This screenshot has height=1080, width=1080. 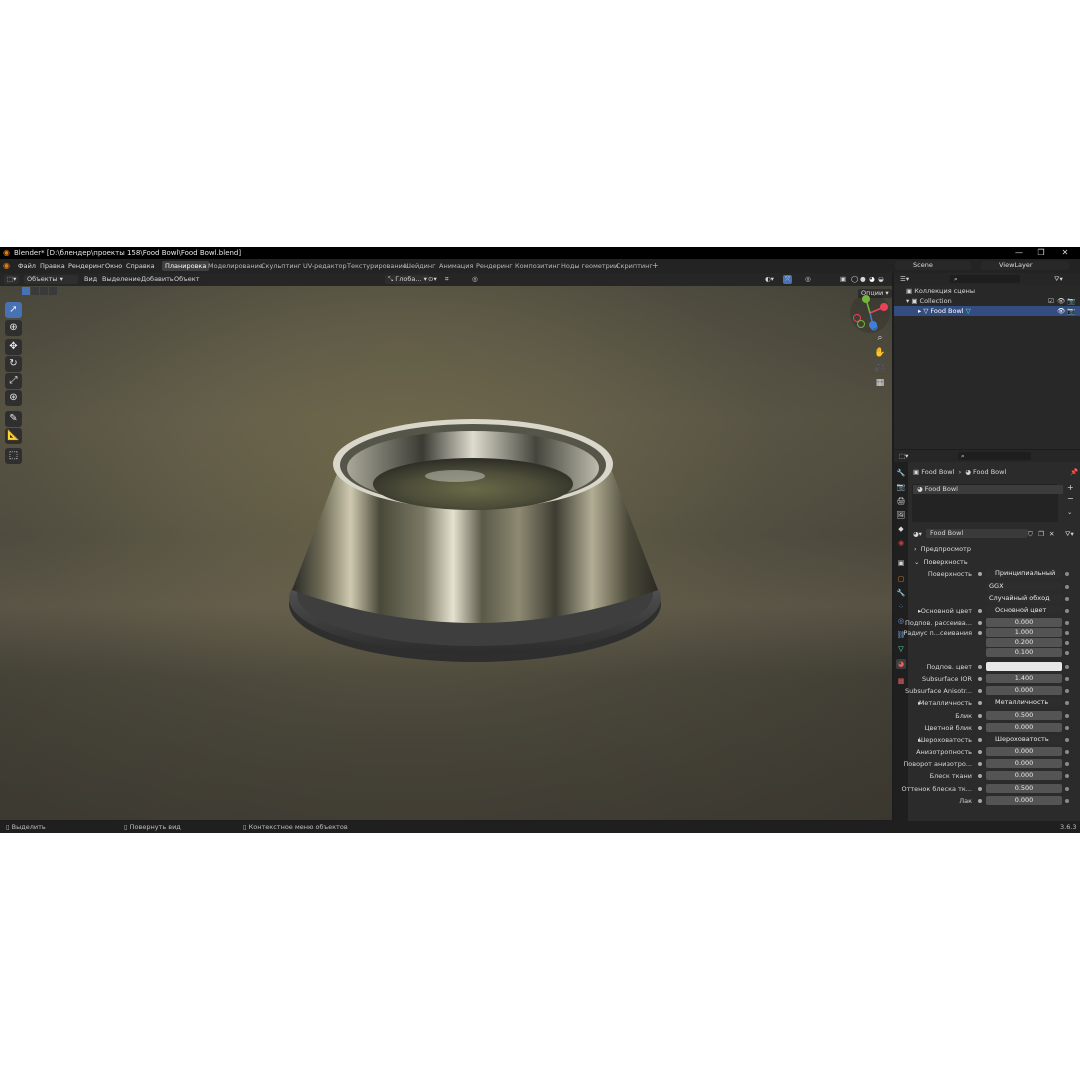 I want to click on collection-checkbox-icon: ☑, so click(x=1051, y=301).